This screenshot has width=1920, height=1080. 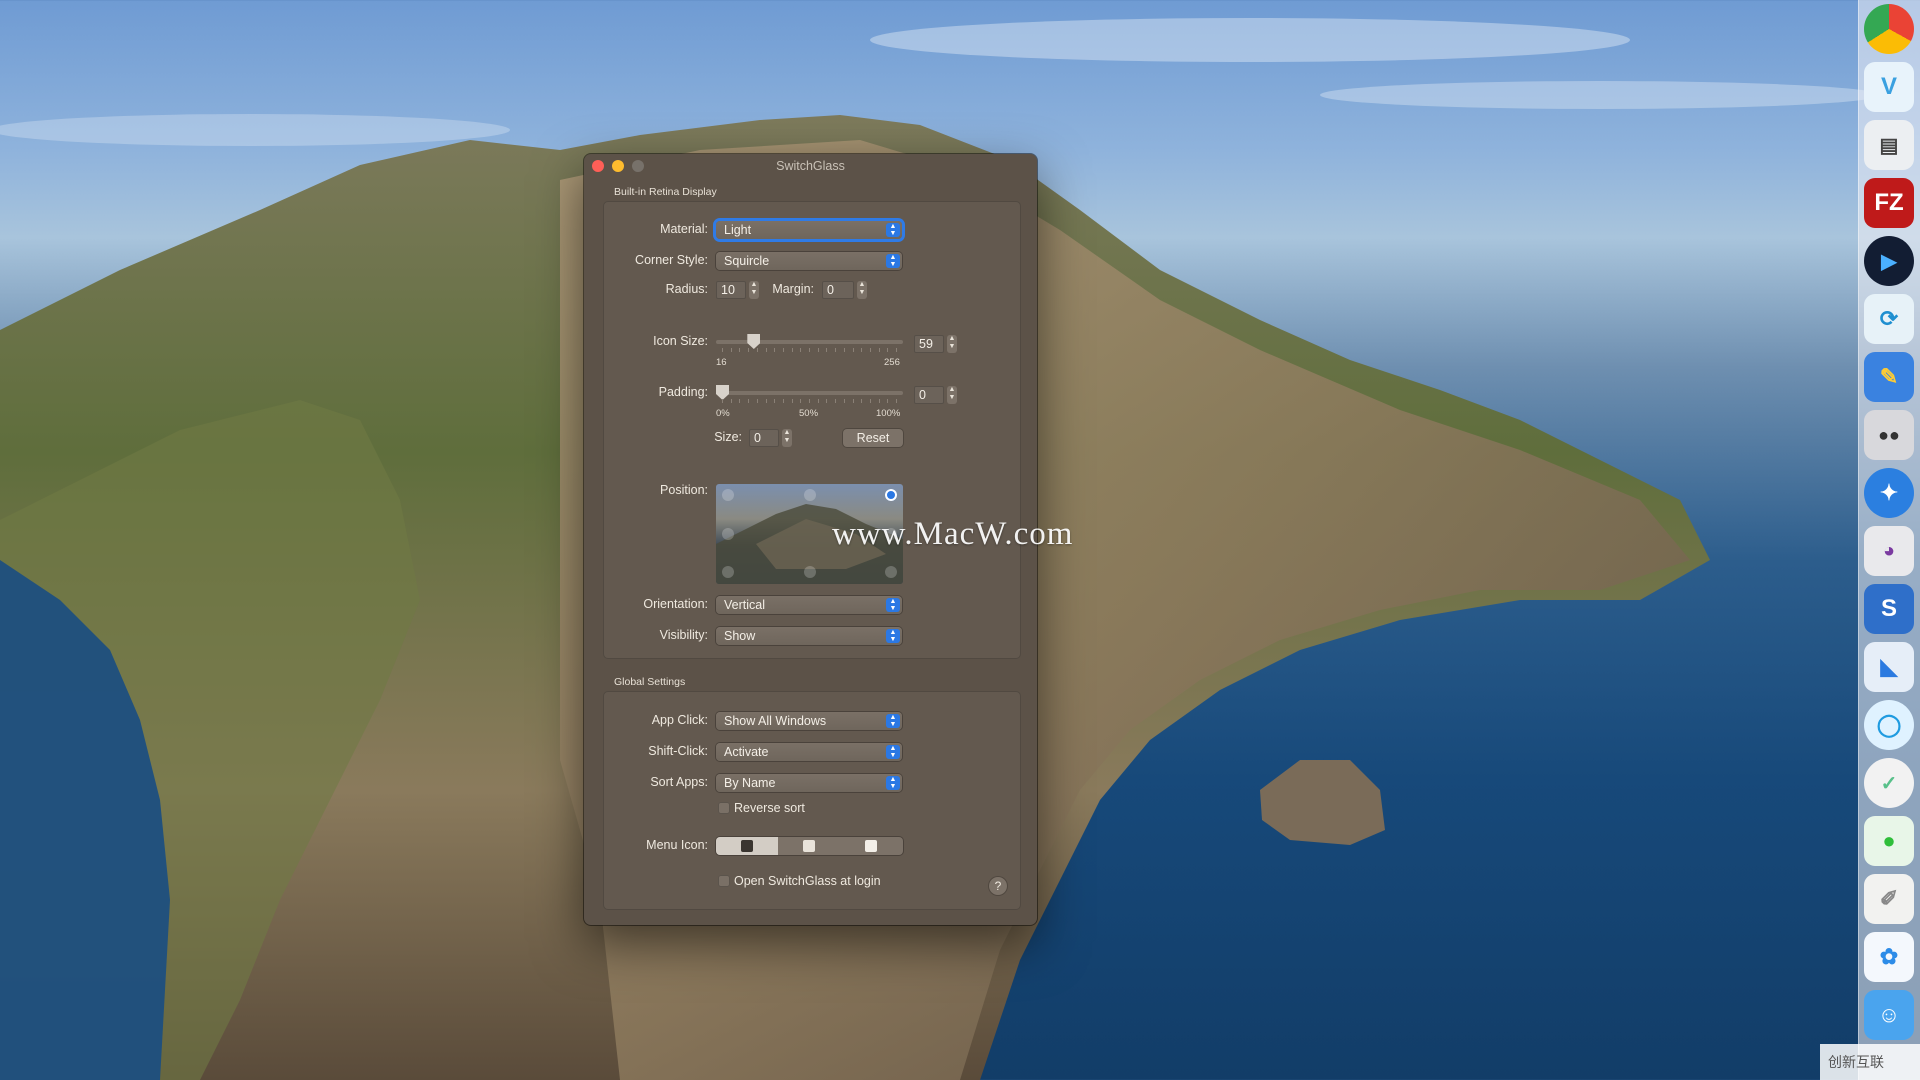 I want to click on app-click-popup: Show All Windows ▲ ▼, so click(x=809, y=721).